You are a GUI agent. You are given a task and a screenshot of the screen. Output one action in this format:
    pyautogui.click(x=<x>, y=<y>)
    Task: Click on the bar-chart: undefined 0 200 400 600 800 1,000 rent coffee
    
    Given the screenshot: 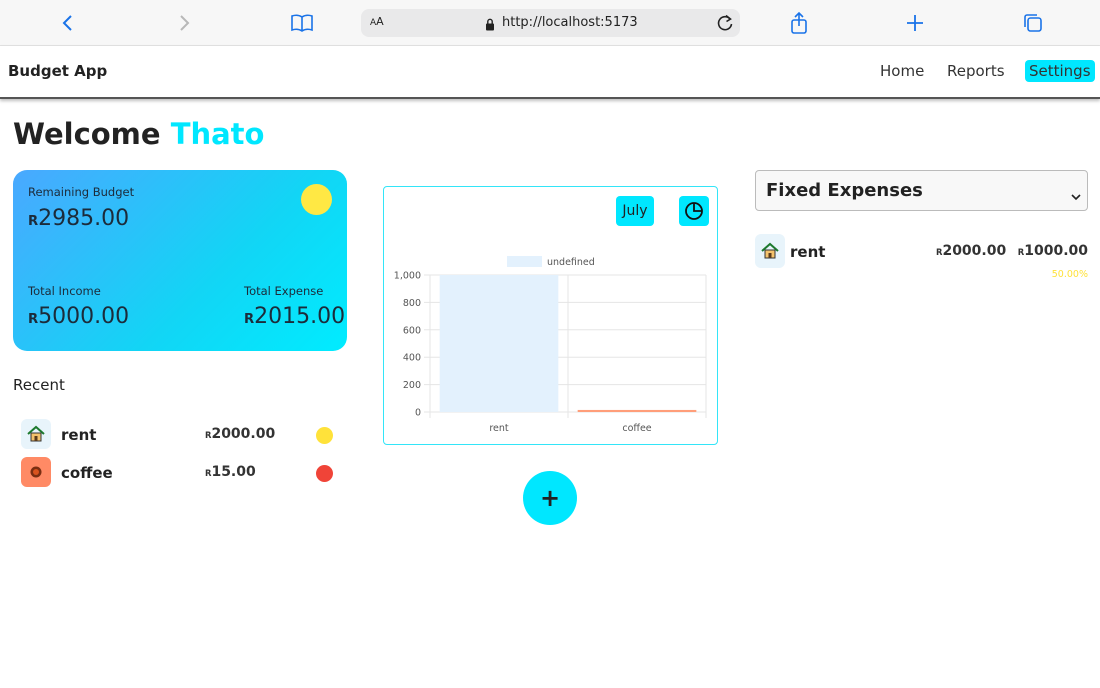 What is the action you would take?
    pyautogui.click(x=550, y=345)
    